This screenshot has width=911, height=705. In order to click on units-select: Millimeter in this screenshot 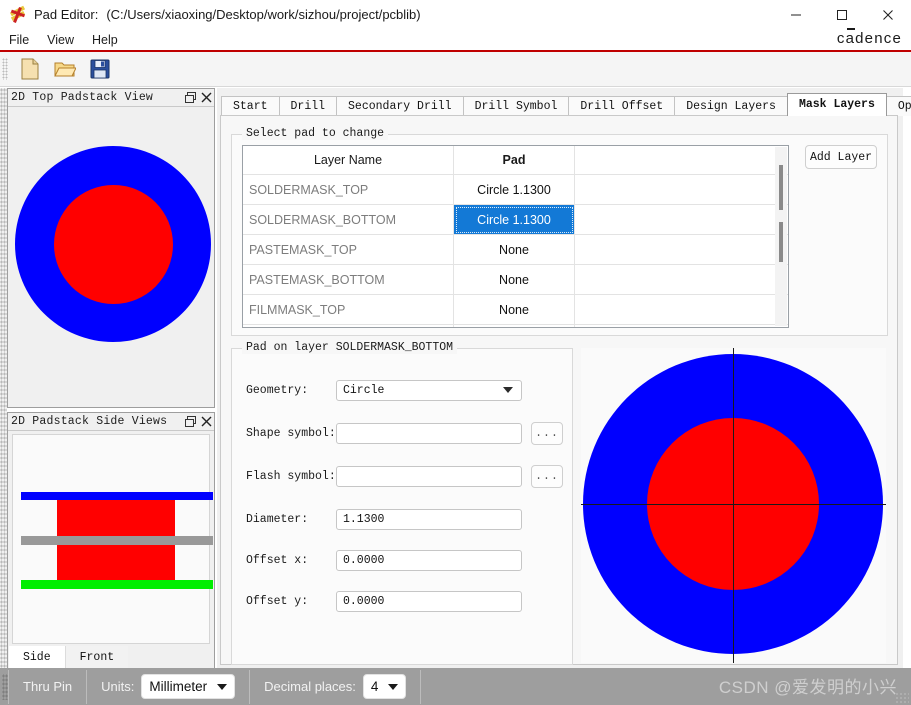, I will do `click(188, 686)`.